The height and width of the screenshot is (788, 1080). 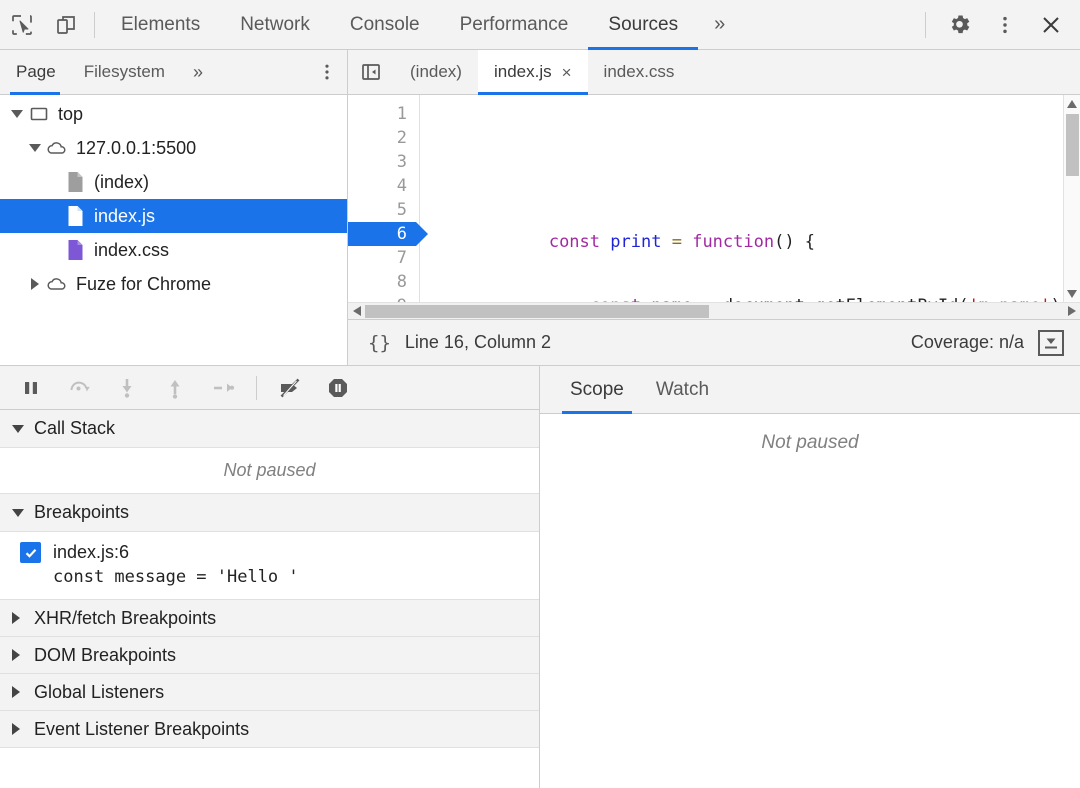 What do you see at coordinates (275, 25) in the screenshot?
I see `tab-network: Network` at bounding box center [275, 25].